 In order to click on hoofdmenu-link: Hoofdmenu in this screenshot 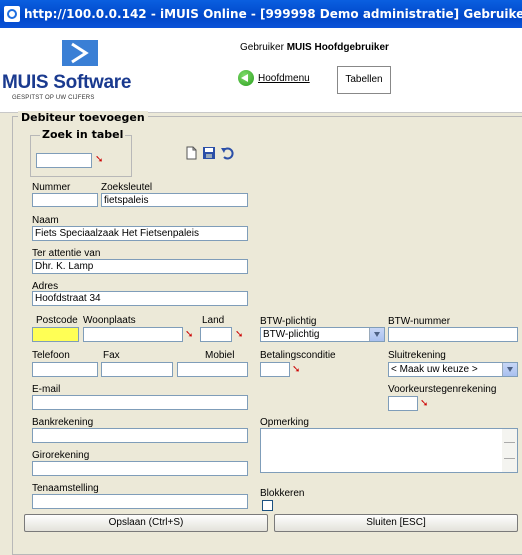, I will do `click(284, 78)`.